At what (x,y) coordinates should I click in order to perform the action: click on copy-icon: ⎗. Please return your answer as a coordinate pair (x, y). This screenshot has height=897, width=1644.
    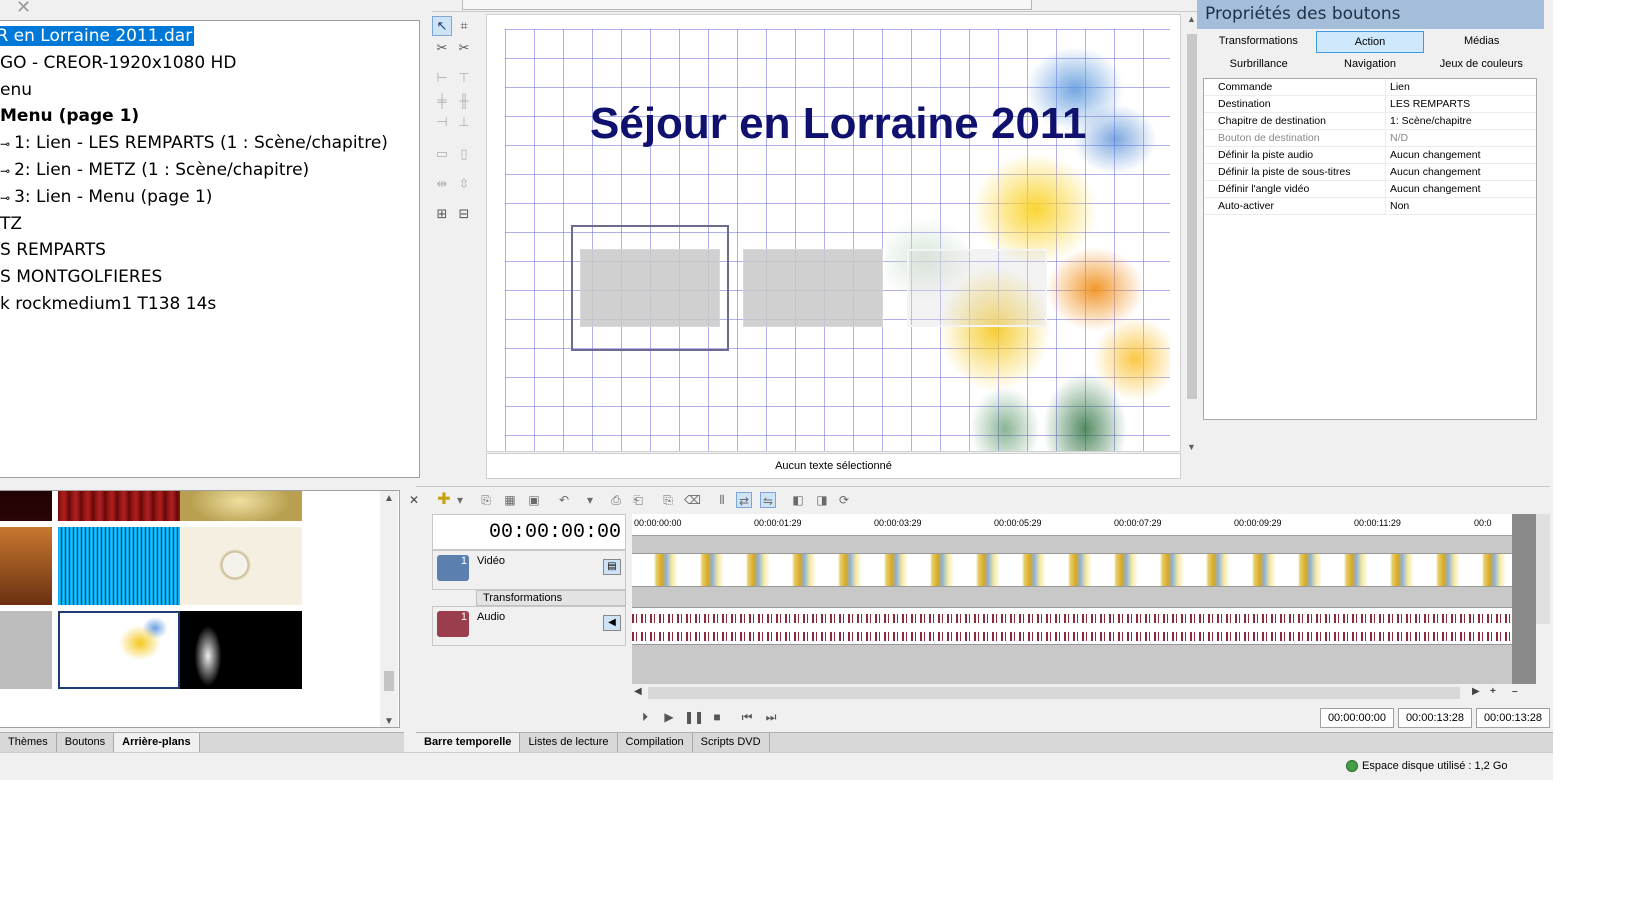
    Looking at the image, I should click on (638, 500).